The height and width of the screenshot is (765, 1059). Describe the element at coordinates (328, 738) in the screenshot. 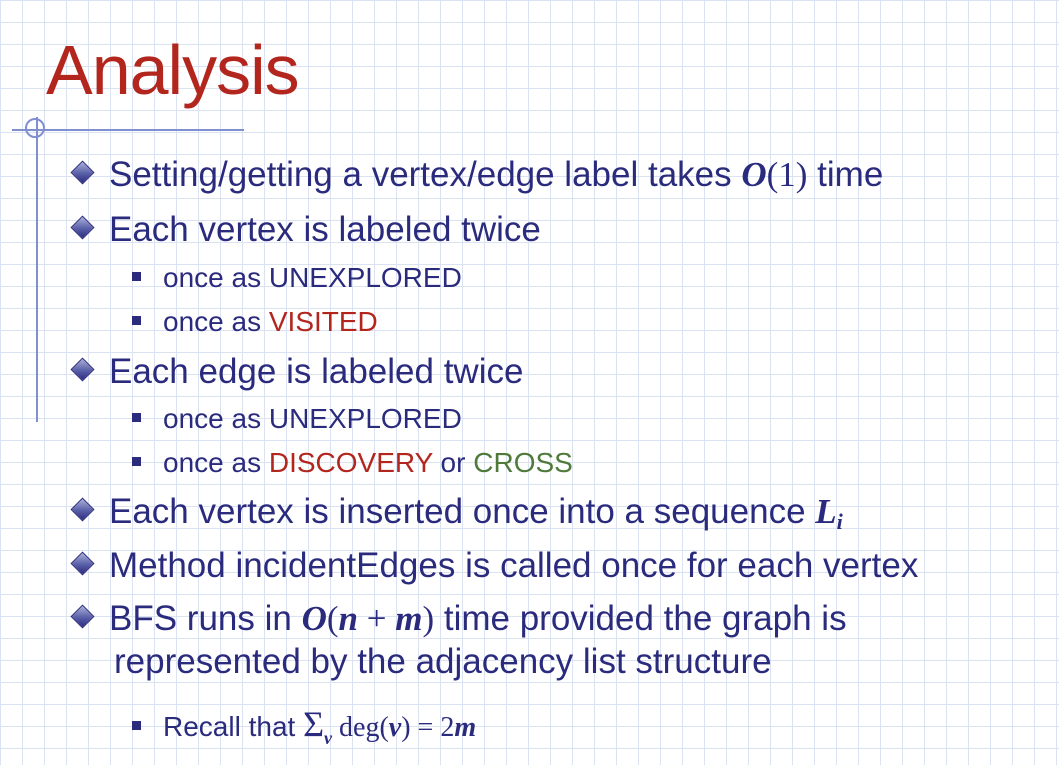

I see `math-sigma-sub: v` at that location.